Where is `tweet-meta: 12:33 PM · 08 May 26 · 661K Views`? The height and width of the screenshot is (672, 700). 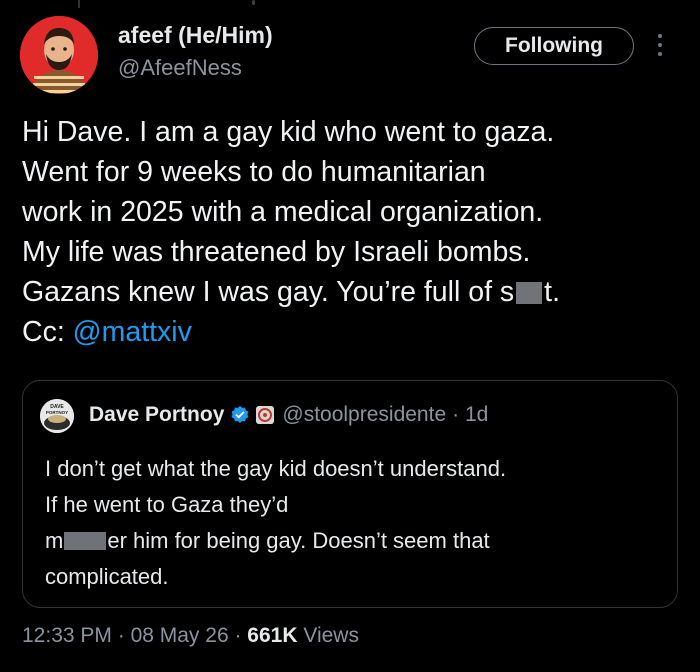 tweet-meta: 12:33 PM · 08 May 26 · 661K Views is located at coordinates (190, 636).